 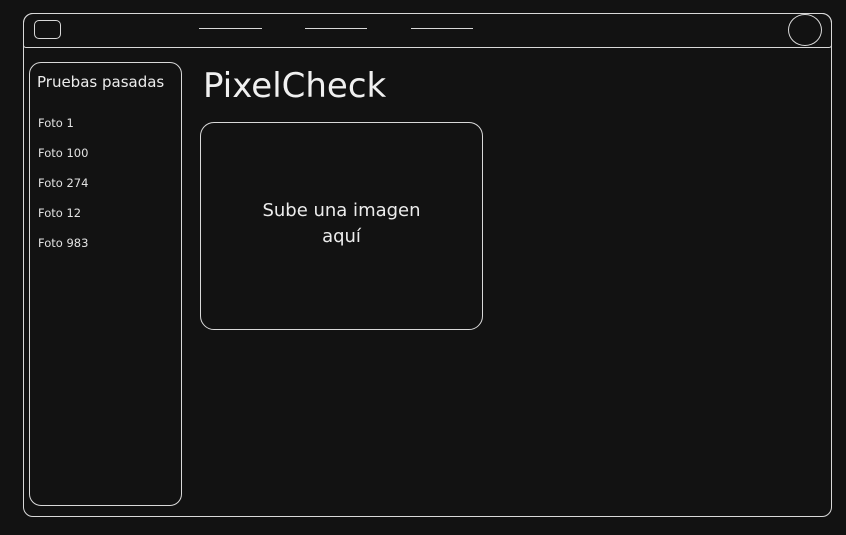 I want to click on sidebar-item-foto-12: Foto 12, so click(x=63, y=221).